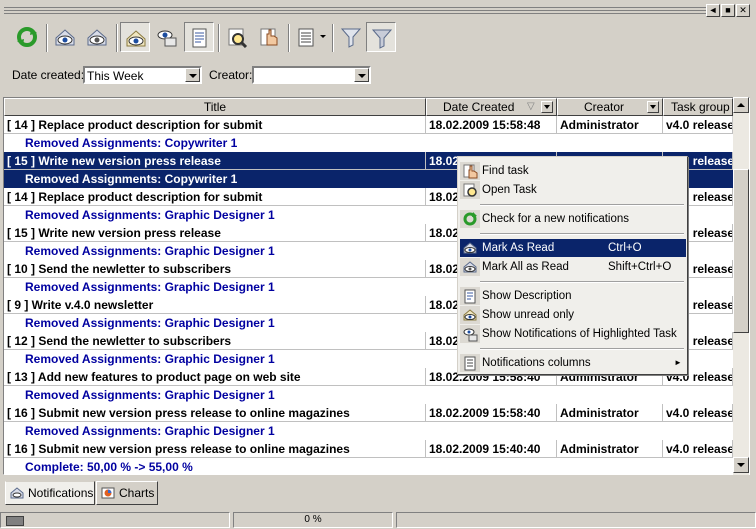 The height and width of the screenshot is (529, 756). Describe the element at coordinates (61, 493) in the screenshot. I see `tab-notifications-label: Notifications` at that location.